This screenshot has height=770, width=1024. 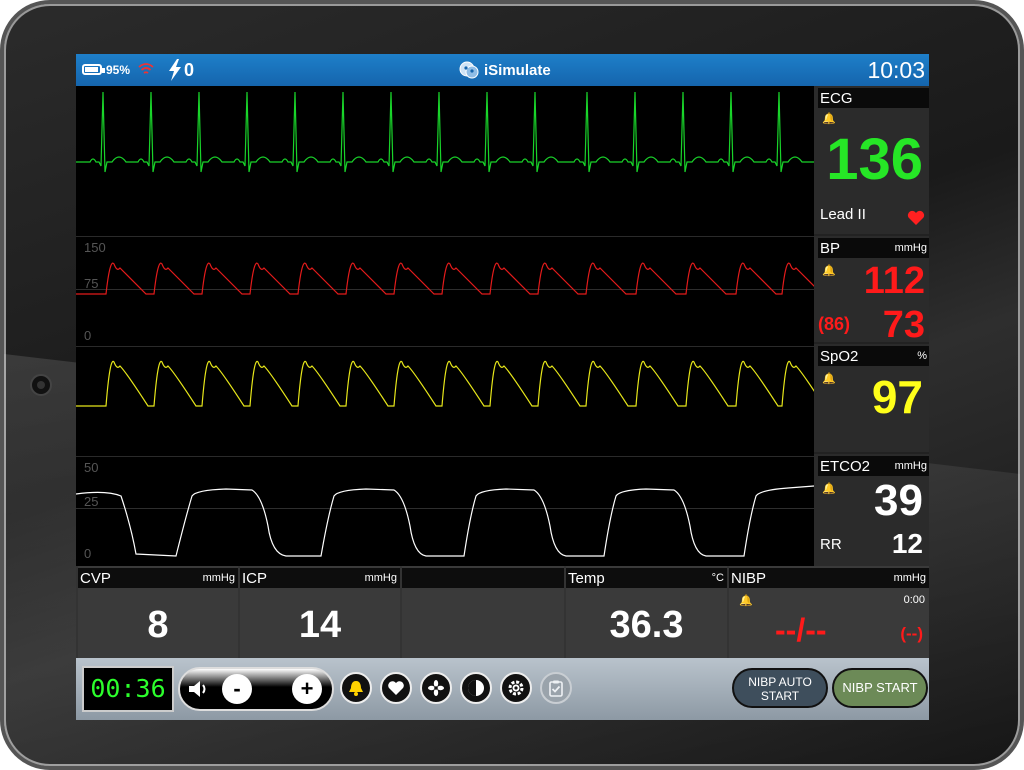 What do you see at coordinates (198, 689) in the screenshot?
I see `speaker-icon` at bounding box center [198, 689].